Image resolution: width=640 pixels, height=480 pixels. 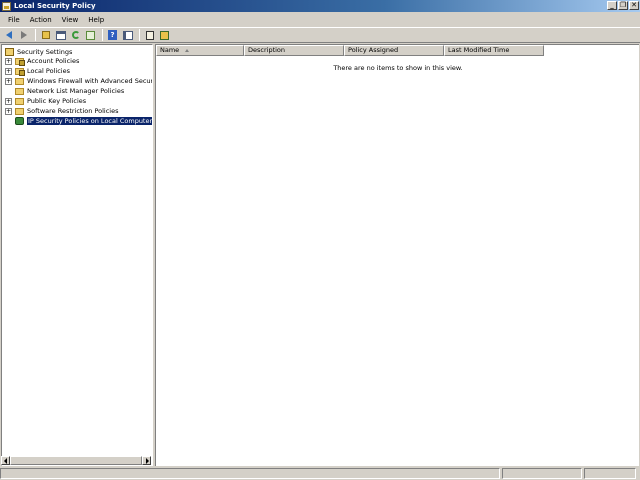 I want to click on forward-icon, so click(x=23, y=35).